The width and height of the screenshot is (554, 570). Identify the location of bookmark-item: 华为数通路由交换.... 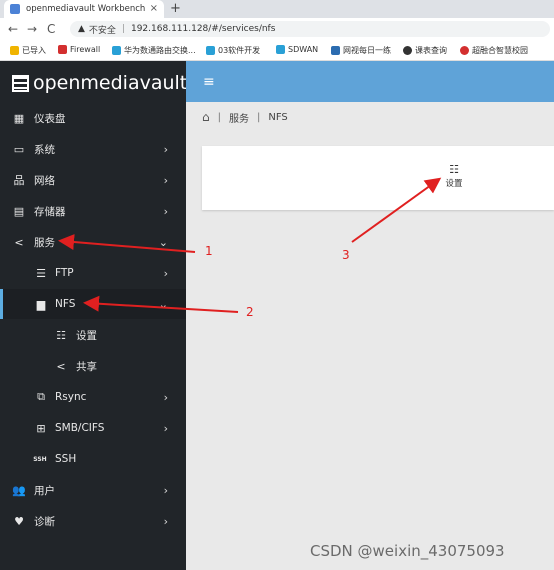
(154, 50).